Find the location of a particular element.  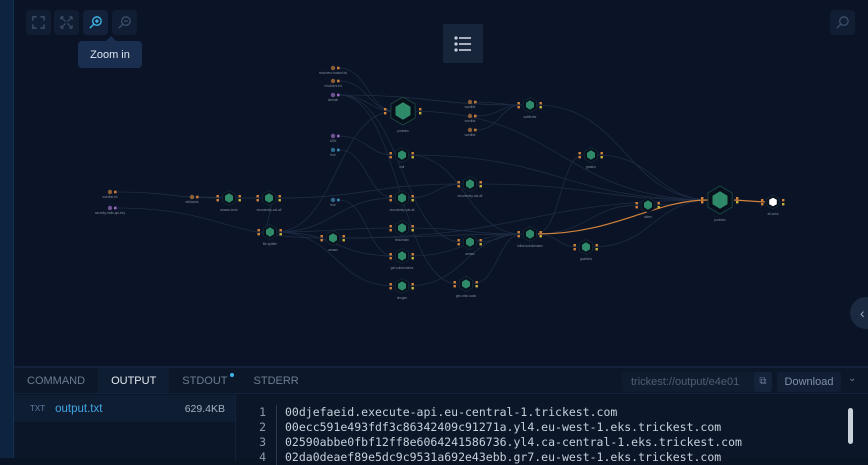

workflow-node-input: ASN is located at coordinates (335, 138).